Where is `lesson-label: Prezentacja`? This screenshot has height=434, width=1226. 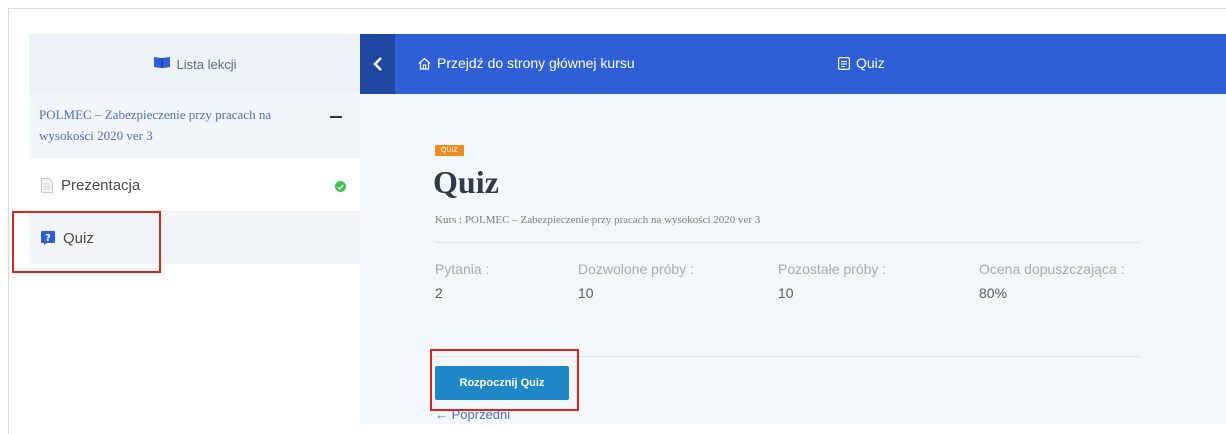
lesson-label: Prezentacja is located at coordinates (101, 185).